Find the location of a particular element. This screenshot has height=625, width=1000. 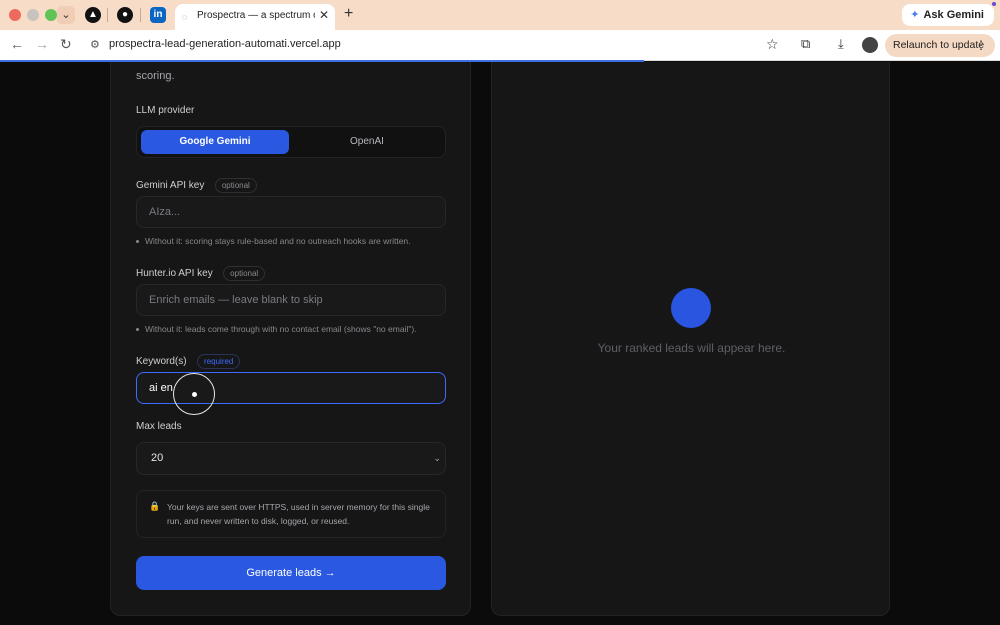

ask-gemini-button: ✦ Ask Gemini is located at coordinates (948, 15).